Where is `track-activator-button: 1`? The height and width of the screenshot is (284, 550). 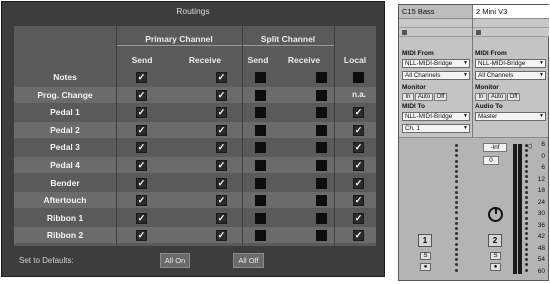
track-activator-button: 1 is located at coordinates (425, 240).